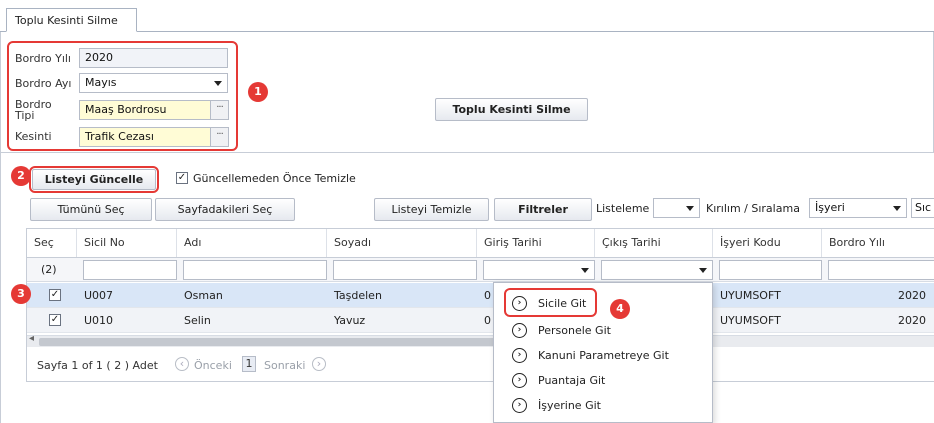 The image size is (934, 423). I want to click on horizontal-scrollbar: ◂, so click(480, 340).